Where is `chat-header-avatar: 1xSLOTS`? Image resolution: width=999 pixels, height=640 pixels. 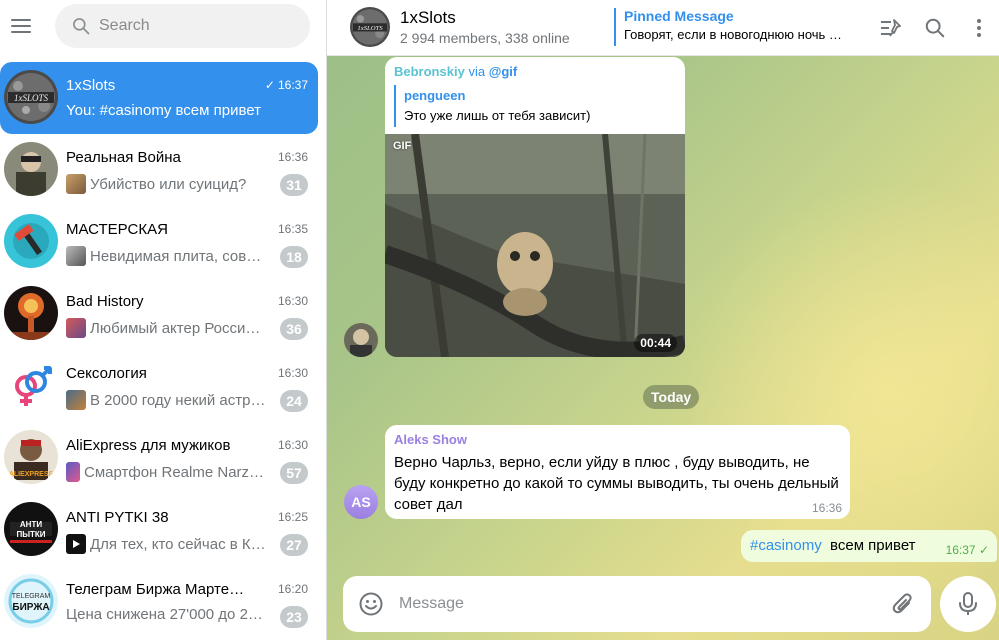
chat-header-avatar: 1xSLOTS is located at coordinates (370, 27).